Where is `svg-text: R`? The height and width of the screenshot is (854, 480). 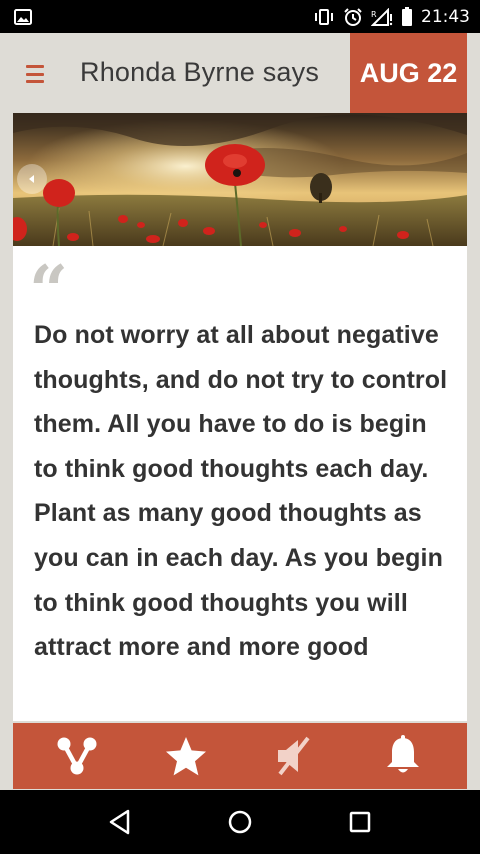 svg-text: R is located at coordinates (374, 14).